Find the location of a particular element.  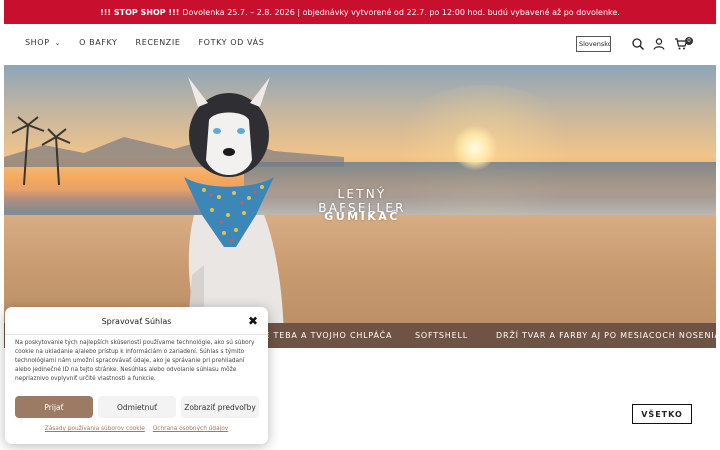

preferences-button: Zobraziť predvoľby is located at coordinates (220, 407).